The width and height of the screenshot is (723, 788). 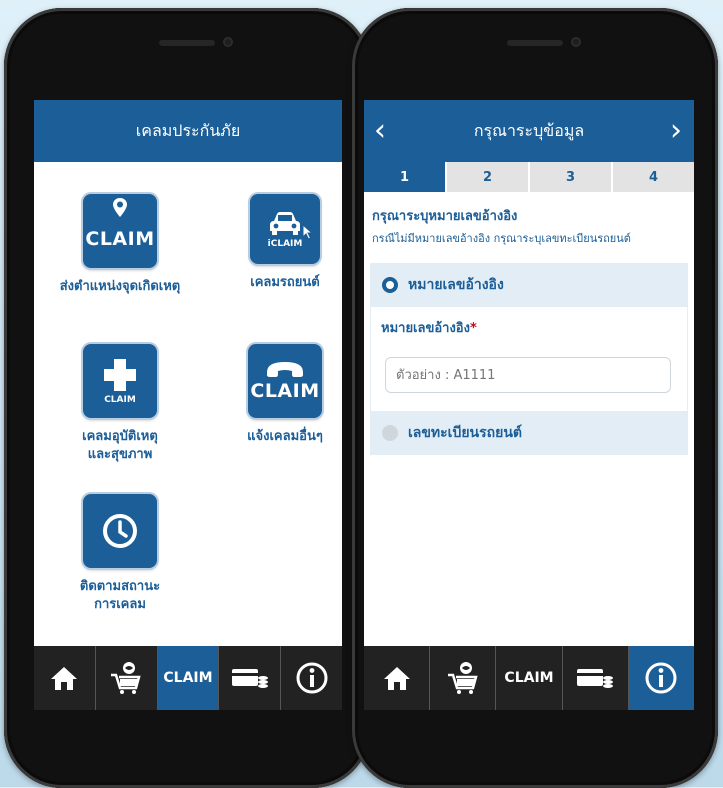 What do you see at coordinates (285, 436) in the screenshot?
I see `tile-label: แจ้งเคลมอื่นๆ` at bounding box center [285, 436].